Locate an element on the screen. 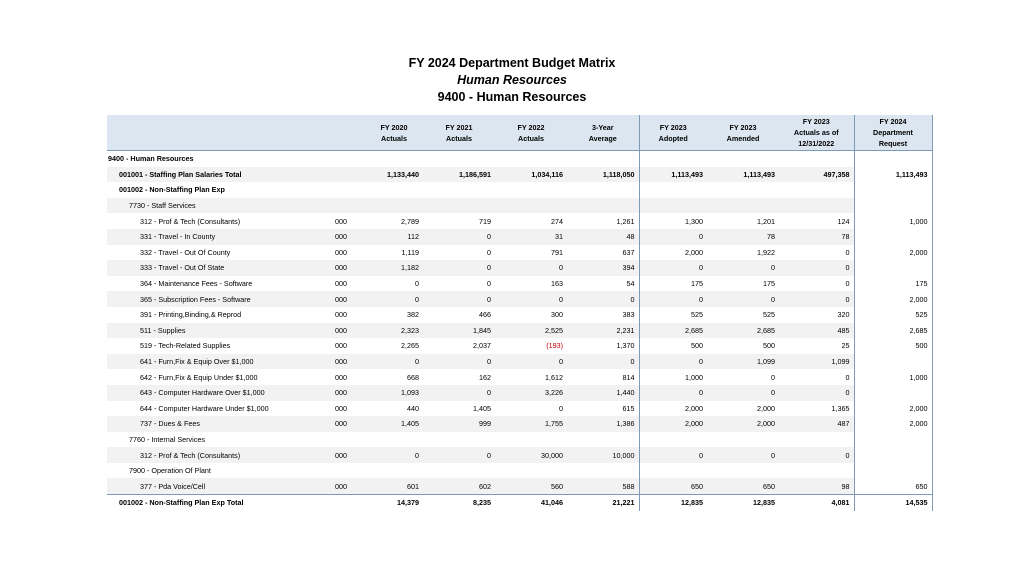 This screenshot has width=1024, height=576. value-cell: 440 is located at coordinates (413, 408).